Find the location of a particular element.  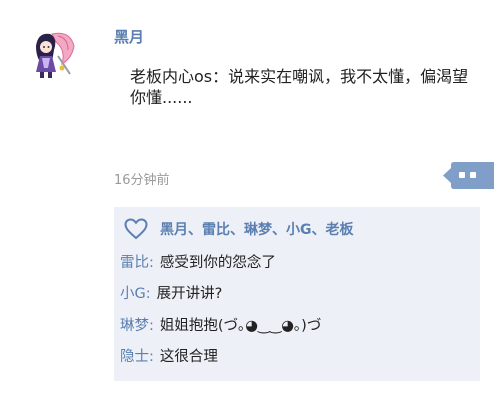

comment-text: 感受到你的怨念了 is located at coordinates (217, 263).